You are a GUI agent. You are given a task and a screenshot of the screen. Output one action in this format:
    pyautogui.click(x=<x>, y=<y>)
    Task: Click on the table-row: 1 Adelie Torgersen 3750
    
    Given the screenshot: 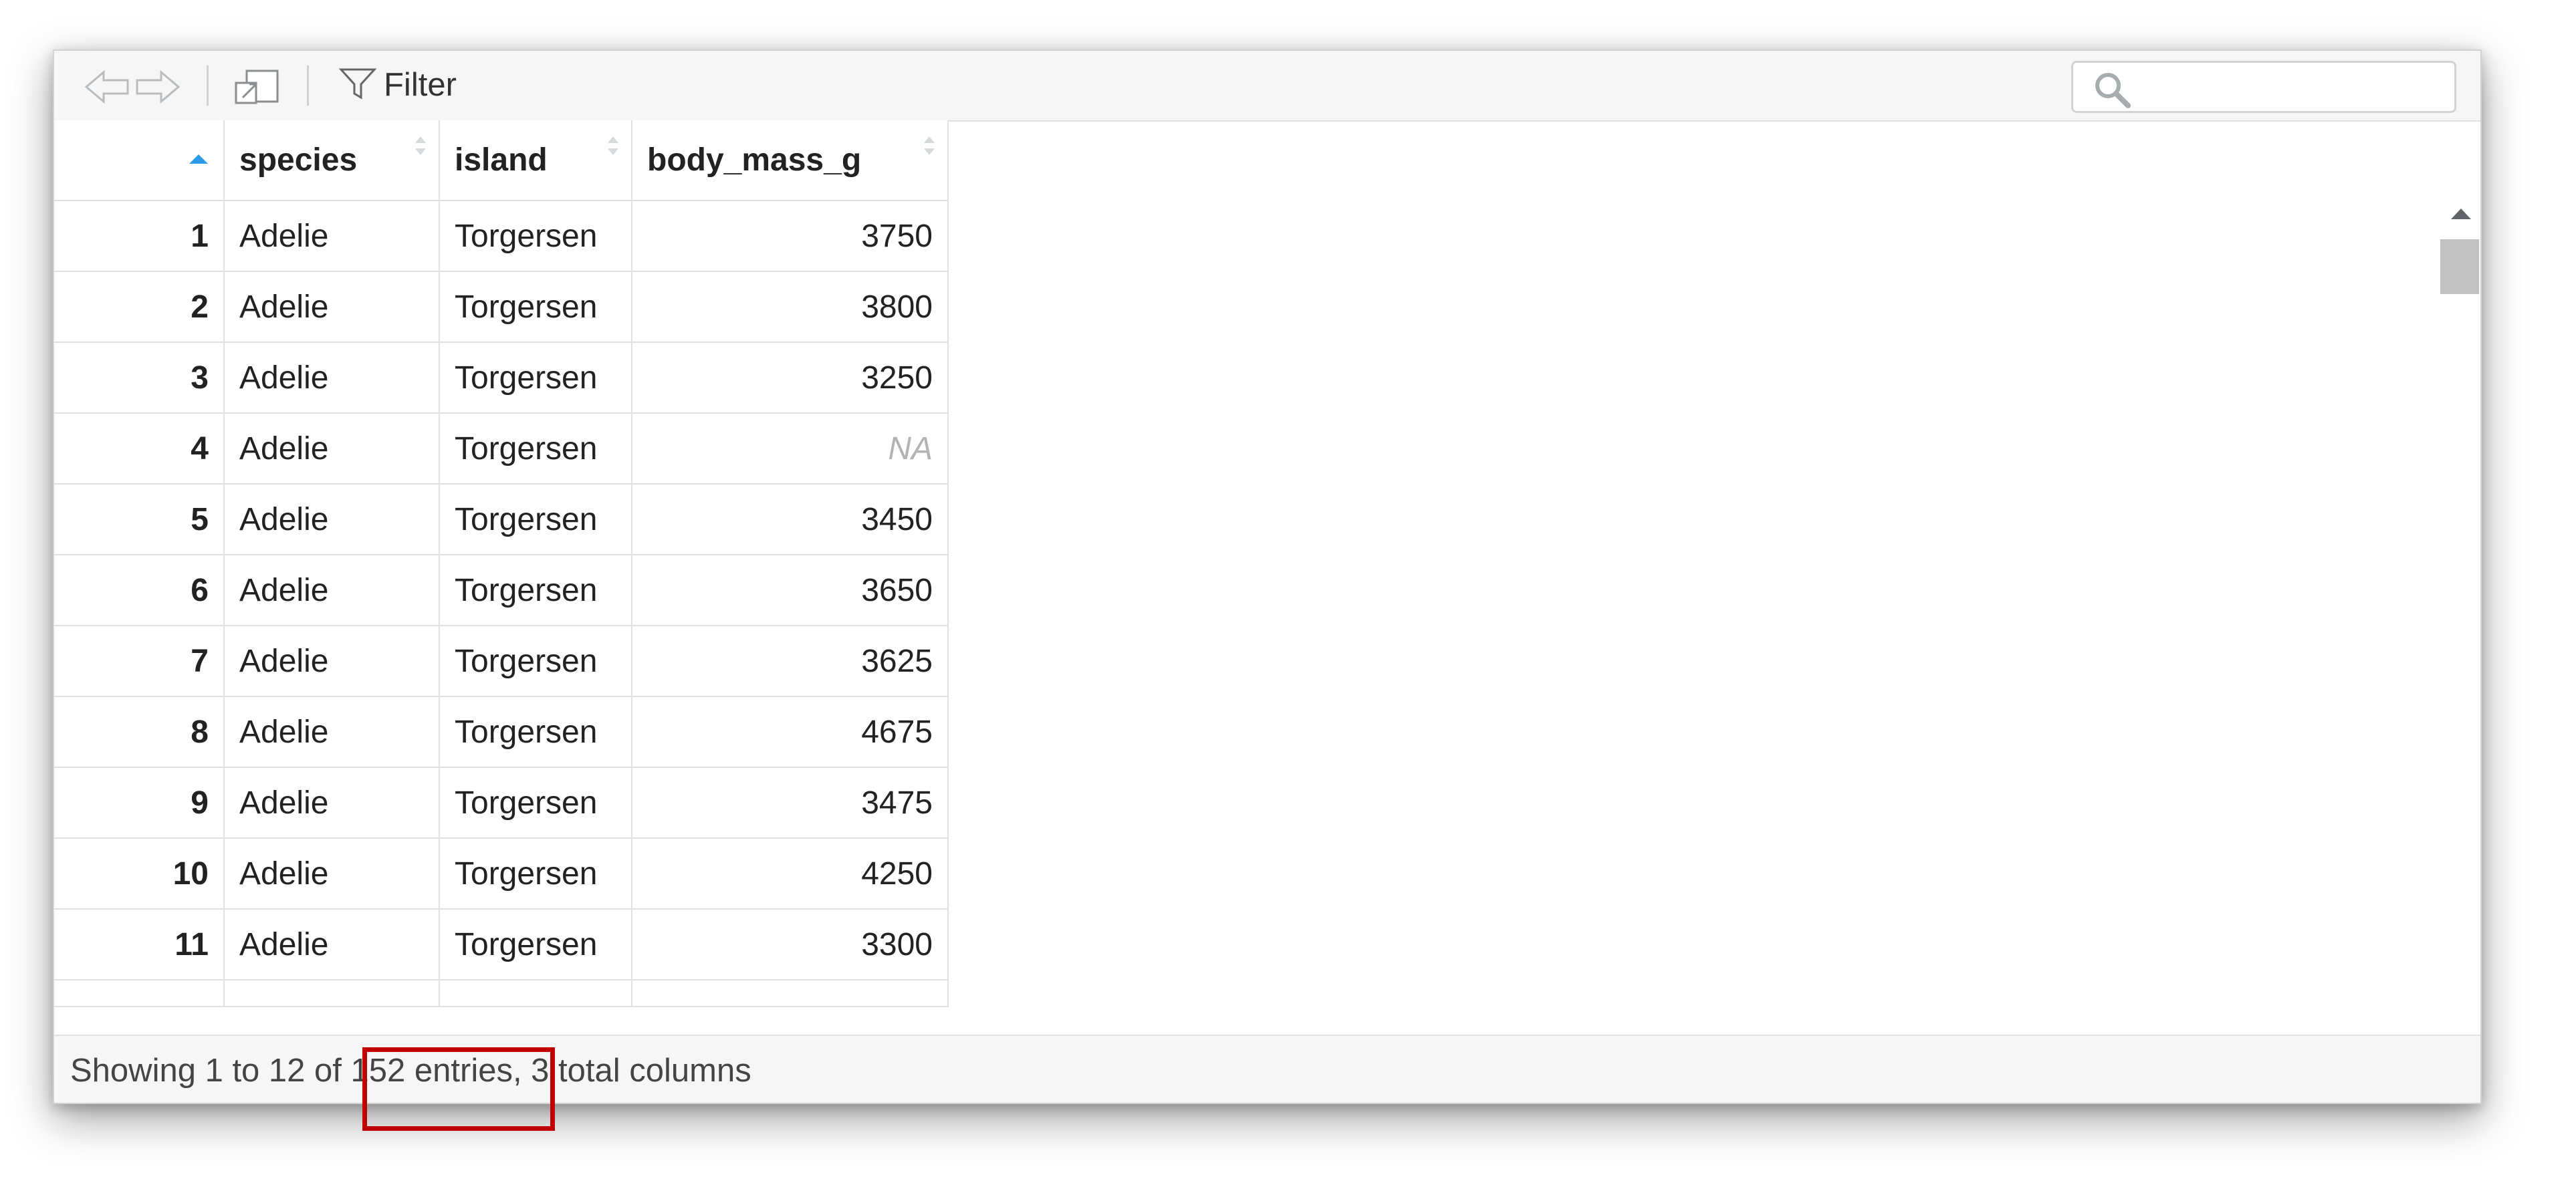 What is the action you would take?
    pyautogui.click(x=501, y=236)
    